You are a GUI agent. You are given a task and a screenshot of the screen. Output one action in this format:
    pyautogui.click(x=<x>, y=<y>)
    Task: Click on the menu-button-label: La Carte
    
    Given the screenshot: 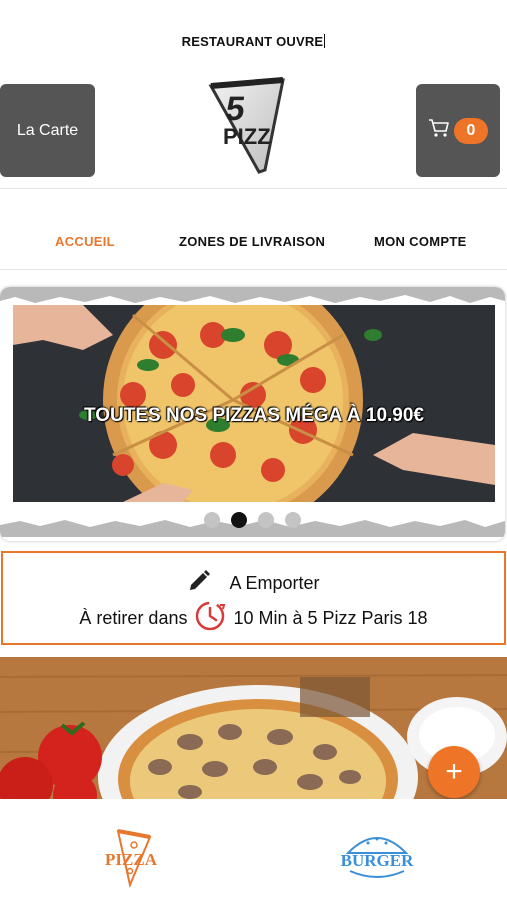 What is the action you would take?
    pyautogui.click(x=47, y=130)
    